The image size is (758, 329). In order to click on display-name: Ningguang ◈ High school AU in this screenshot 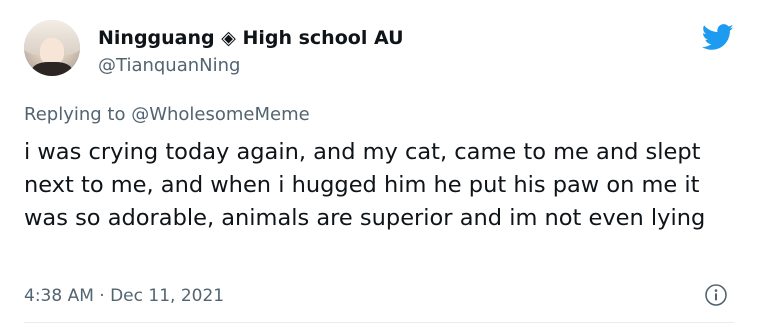, I will do `click(251, 38)`.